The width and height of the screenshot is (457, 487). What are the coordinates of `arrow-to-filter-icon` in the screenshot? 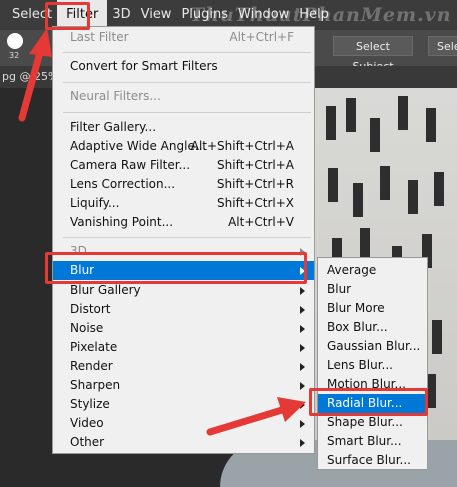 It's located at (35, 75).